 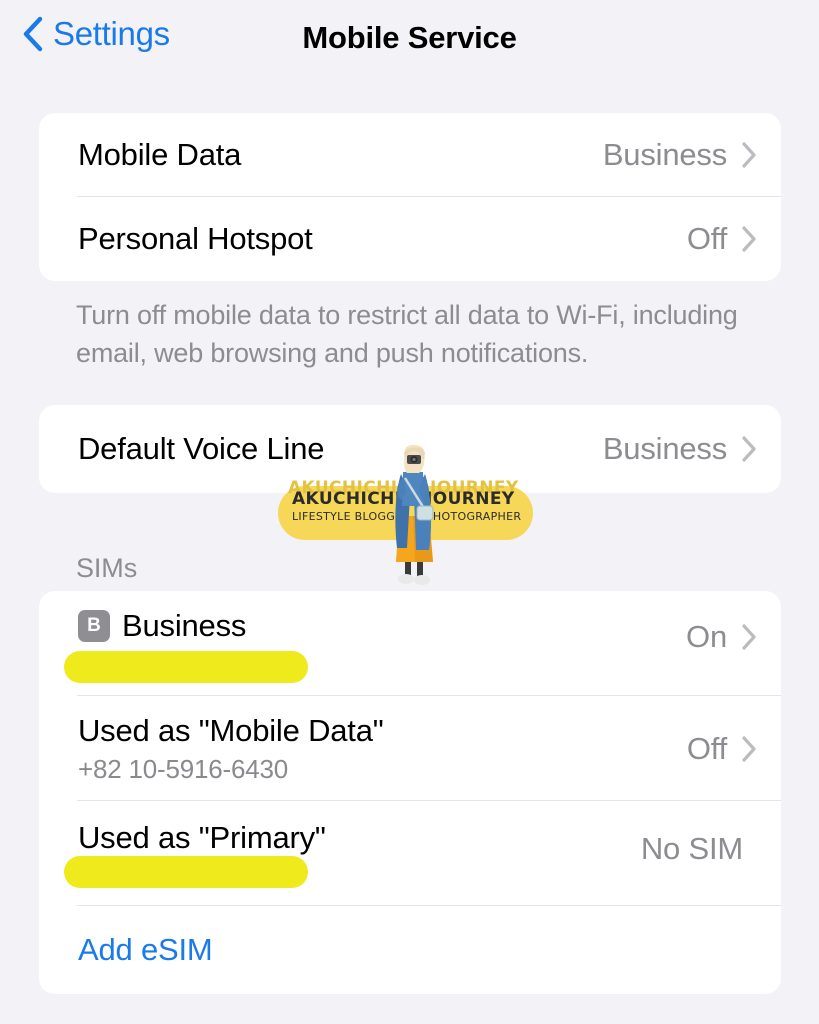 What do you see at coordinates (359, 838) in the screenshot?
I see `row-sim-primary-left: Used as "Primary"` at bounding box center [359, 838].